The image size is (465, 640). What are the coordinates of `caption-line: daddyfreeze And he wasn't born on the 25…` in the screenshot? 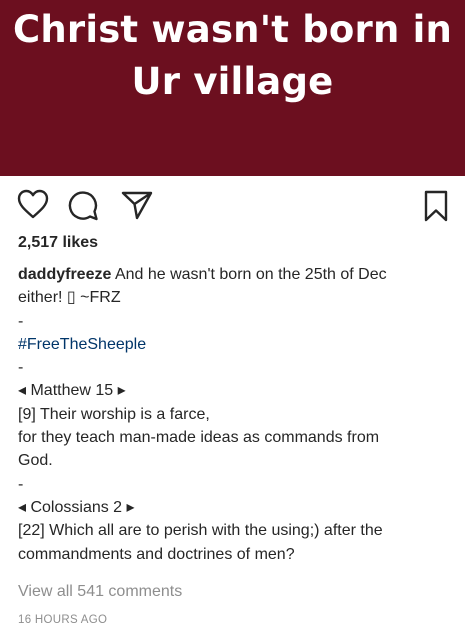 It's located at (233, 274).